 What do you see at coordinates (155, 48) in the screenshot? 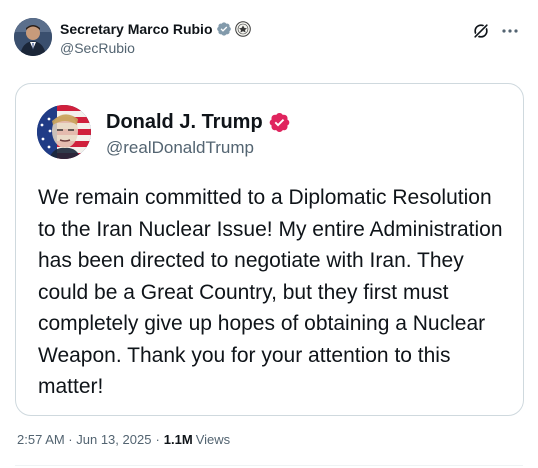
I see `author-handle: @SecRubio` at bounding box center [155, 48].